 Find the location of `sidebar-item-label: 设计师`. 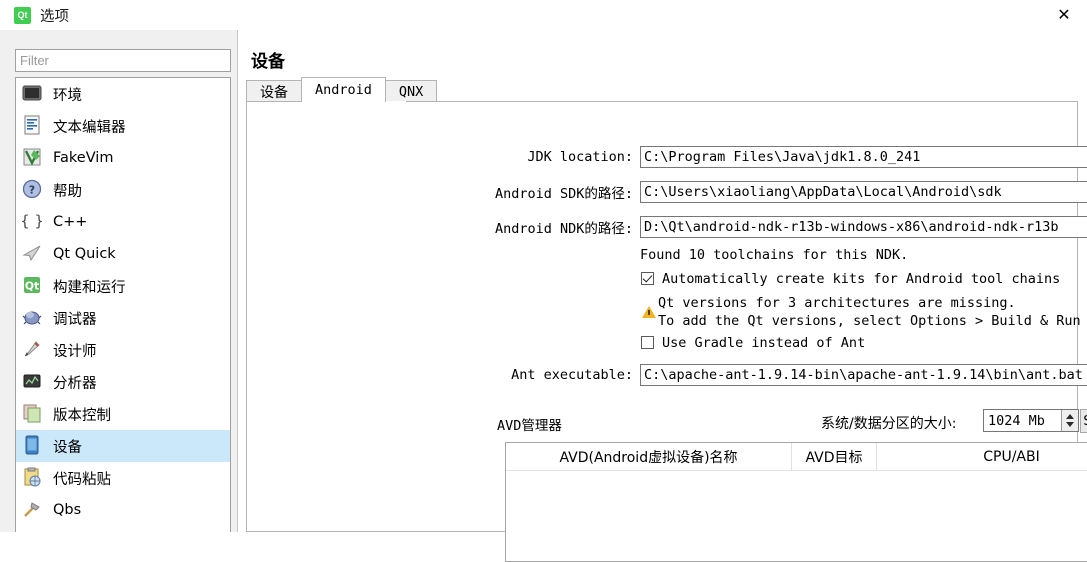

sidebar-item-label: 设计师 is located at coordinates (75, 351).